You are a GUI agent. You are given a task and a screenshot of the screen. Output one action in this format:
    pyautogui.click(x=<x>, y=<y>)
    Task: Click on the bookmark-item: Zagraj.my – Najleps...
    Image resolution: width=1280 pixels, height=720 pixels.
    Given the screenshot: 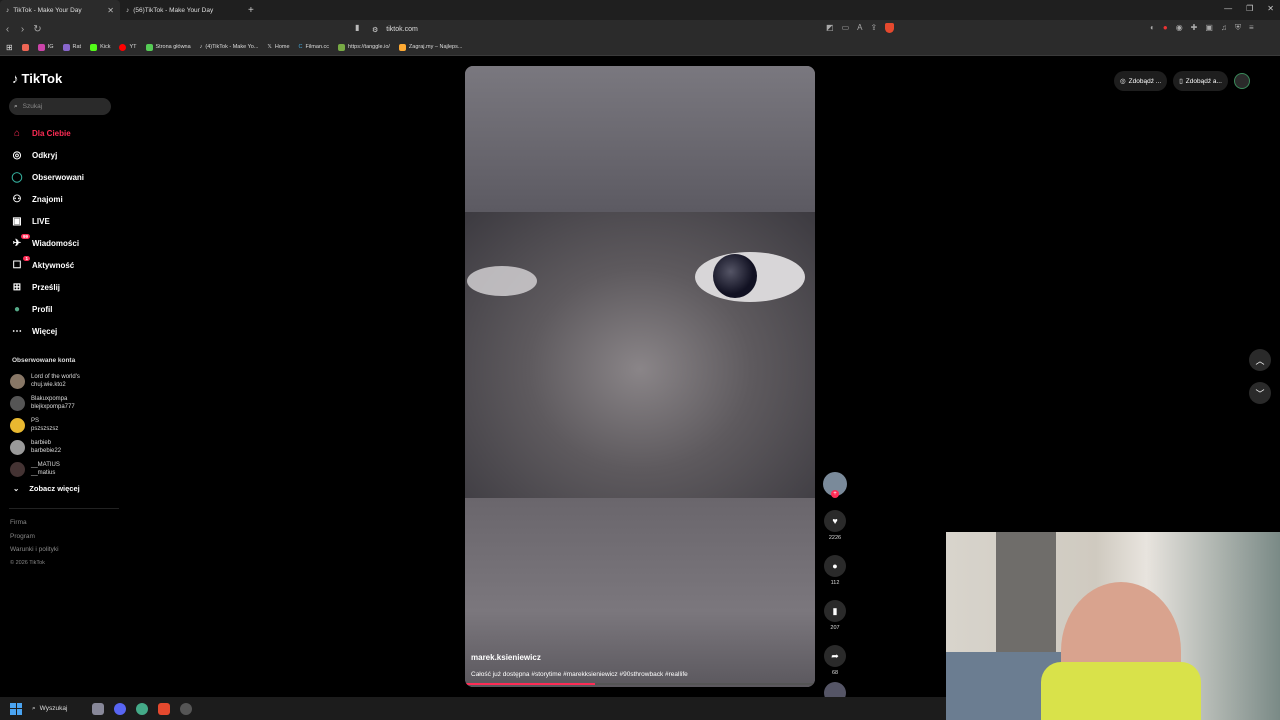 What is the action you would take?
    pyautogui.click(x=430, y=47)
    